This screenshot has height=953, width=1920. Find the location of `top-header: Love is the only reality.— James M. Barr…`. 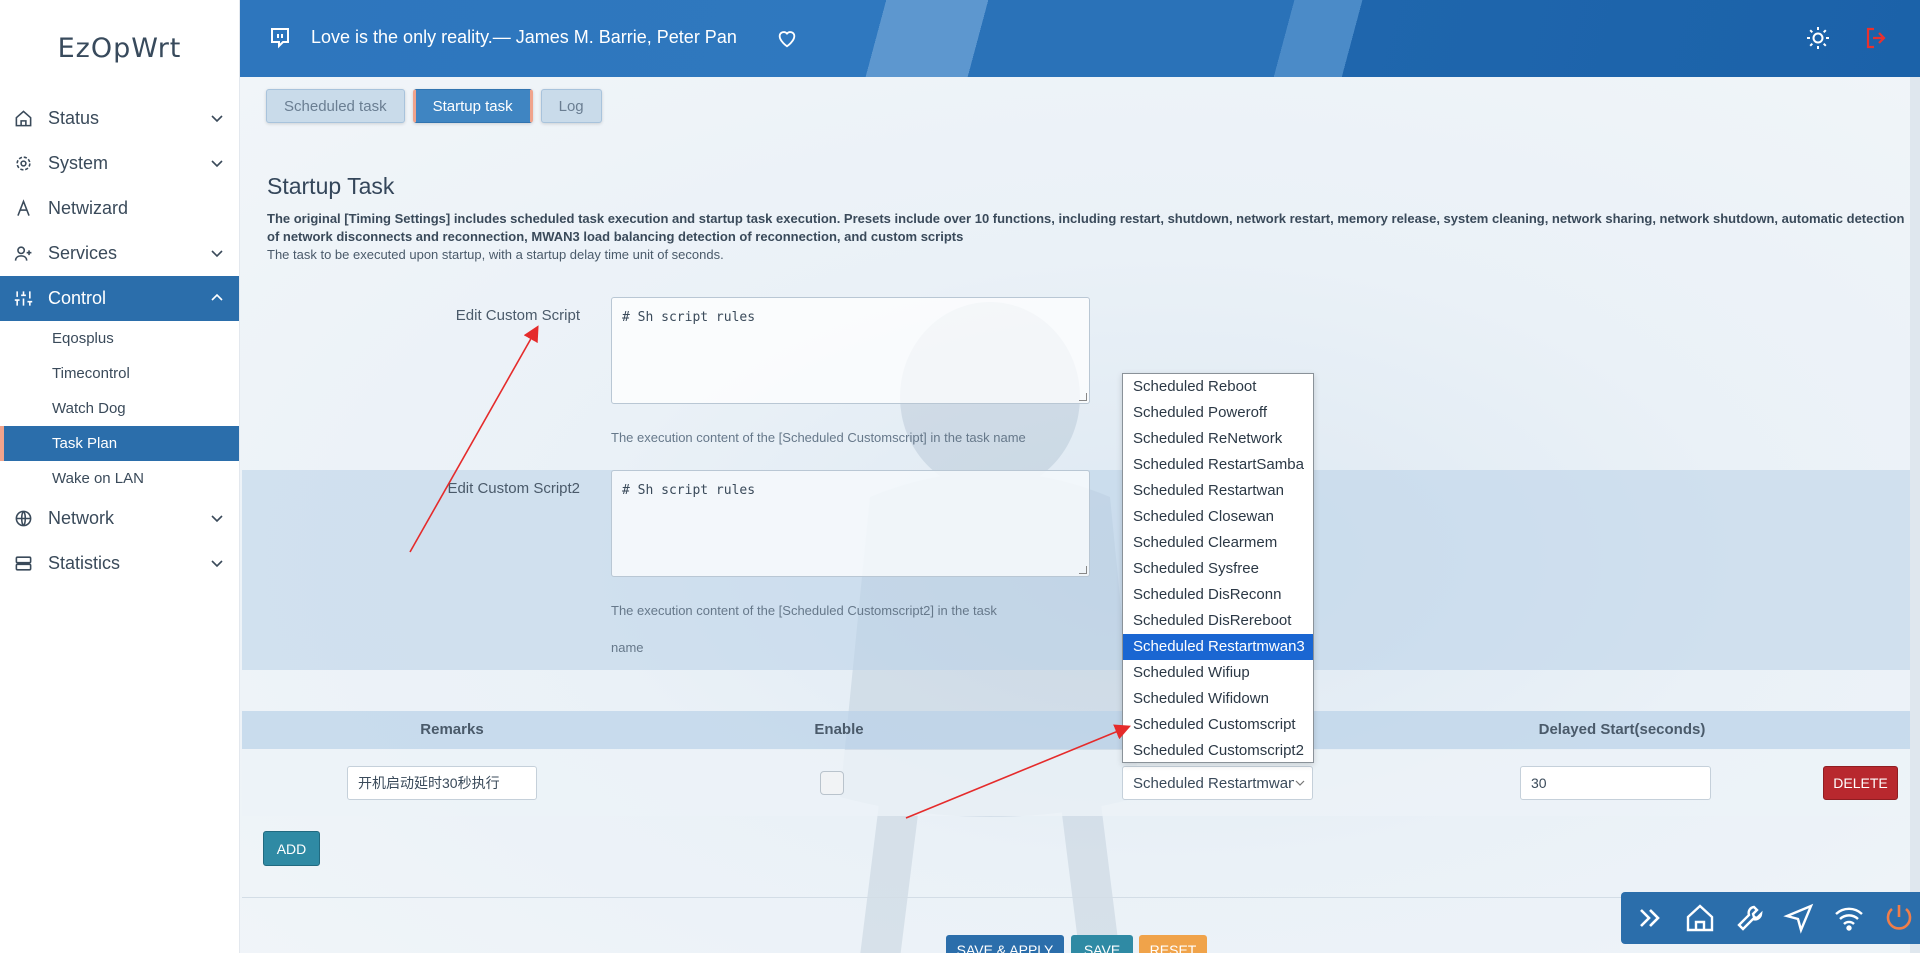

top-header: Love is the only reality.— James M. Barr… is located at coordinates (1080, 38).